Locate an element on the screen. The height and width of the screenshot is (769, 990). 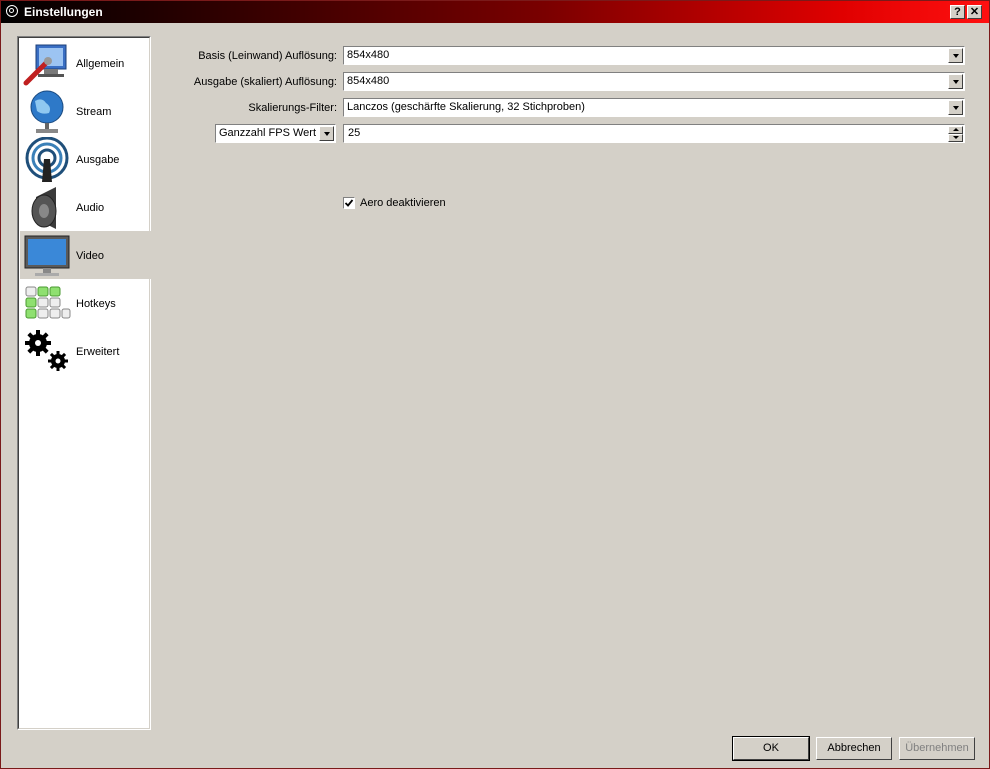
sidebar-item-stream: Stream is located at coordinates (85, 111).